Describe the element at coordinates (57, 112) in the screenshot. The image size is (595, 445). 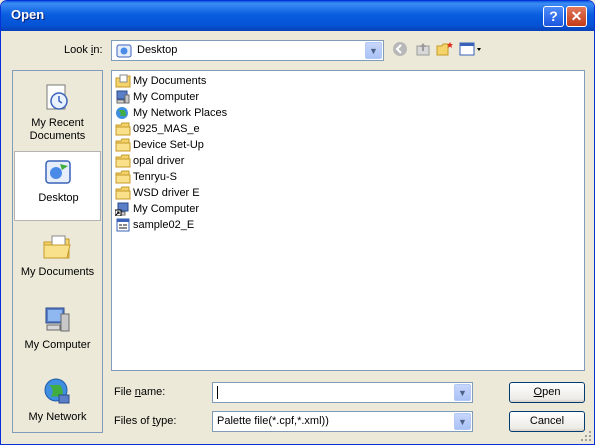
I see `place-recent: My Recent Documents` at that location.